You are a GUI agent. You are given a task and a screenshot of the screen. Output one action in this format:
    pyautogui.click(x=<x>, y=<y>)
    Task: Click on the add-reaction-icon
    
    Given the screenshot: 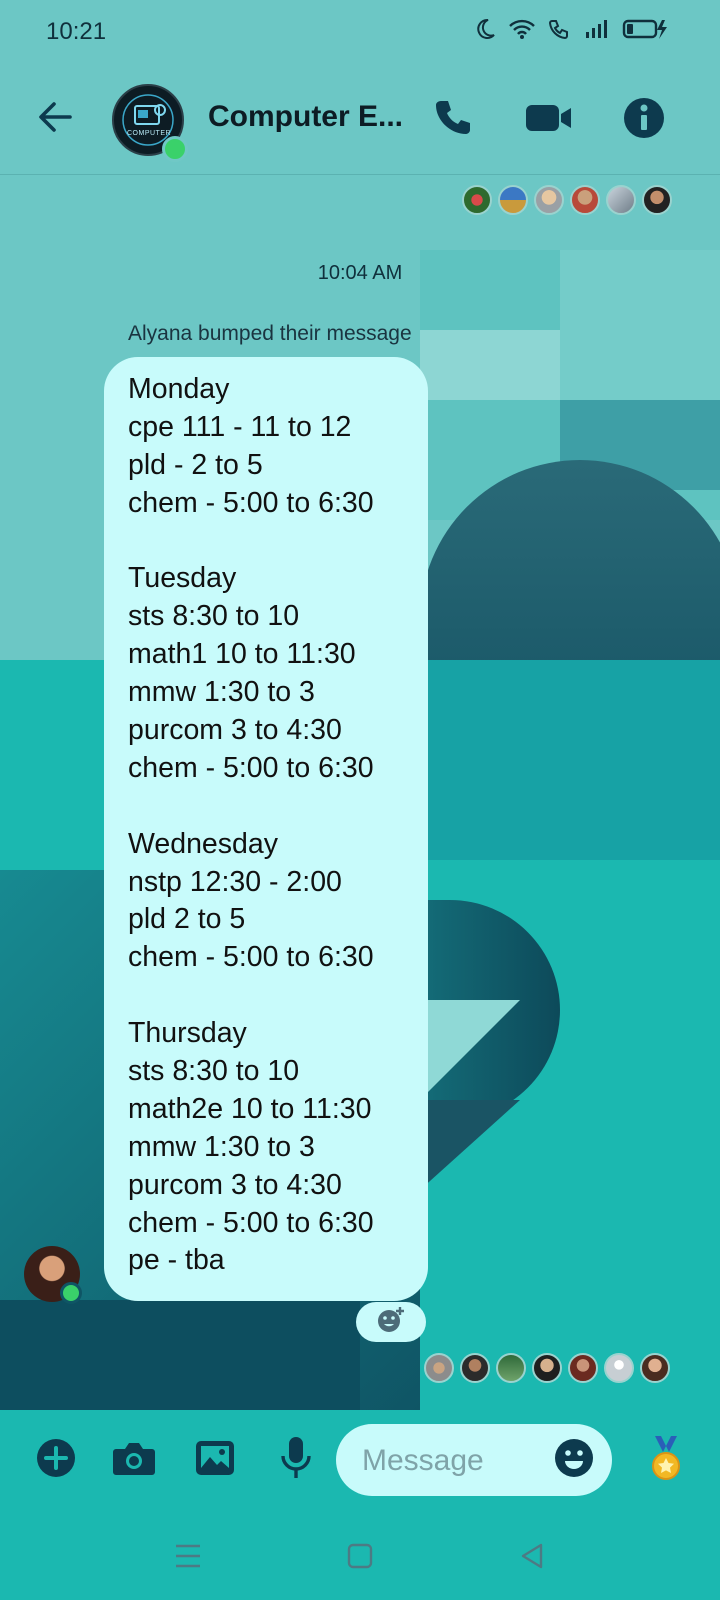 What is the action you would take?
    pyautogui.click(x=391, y=1322)
    